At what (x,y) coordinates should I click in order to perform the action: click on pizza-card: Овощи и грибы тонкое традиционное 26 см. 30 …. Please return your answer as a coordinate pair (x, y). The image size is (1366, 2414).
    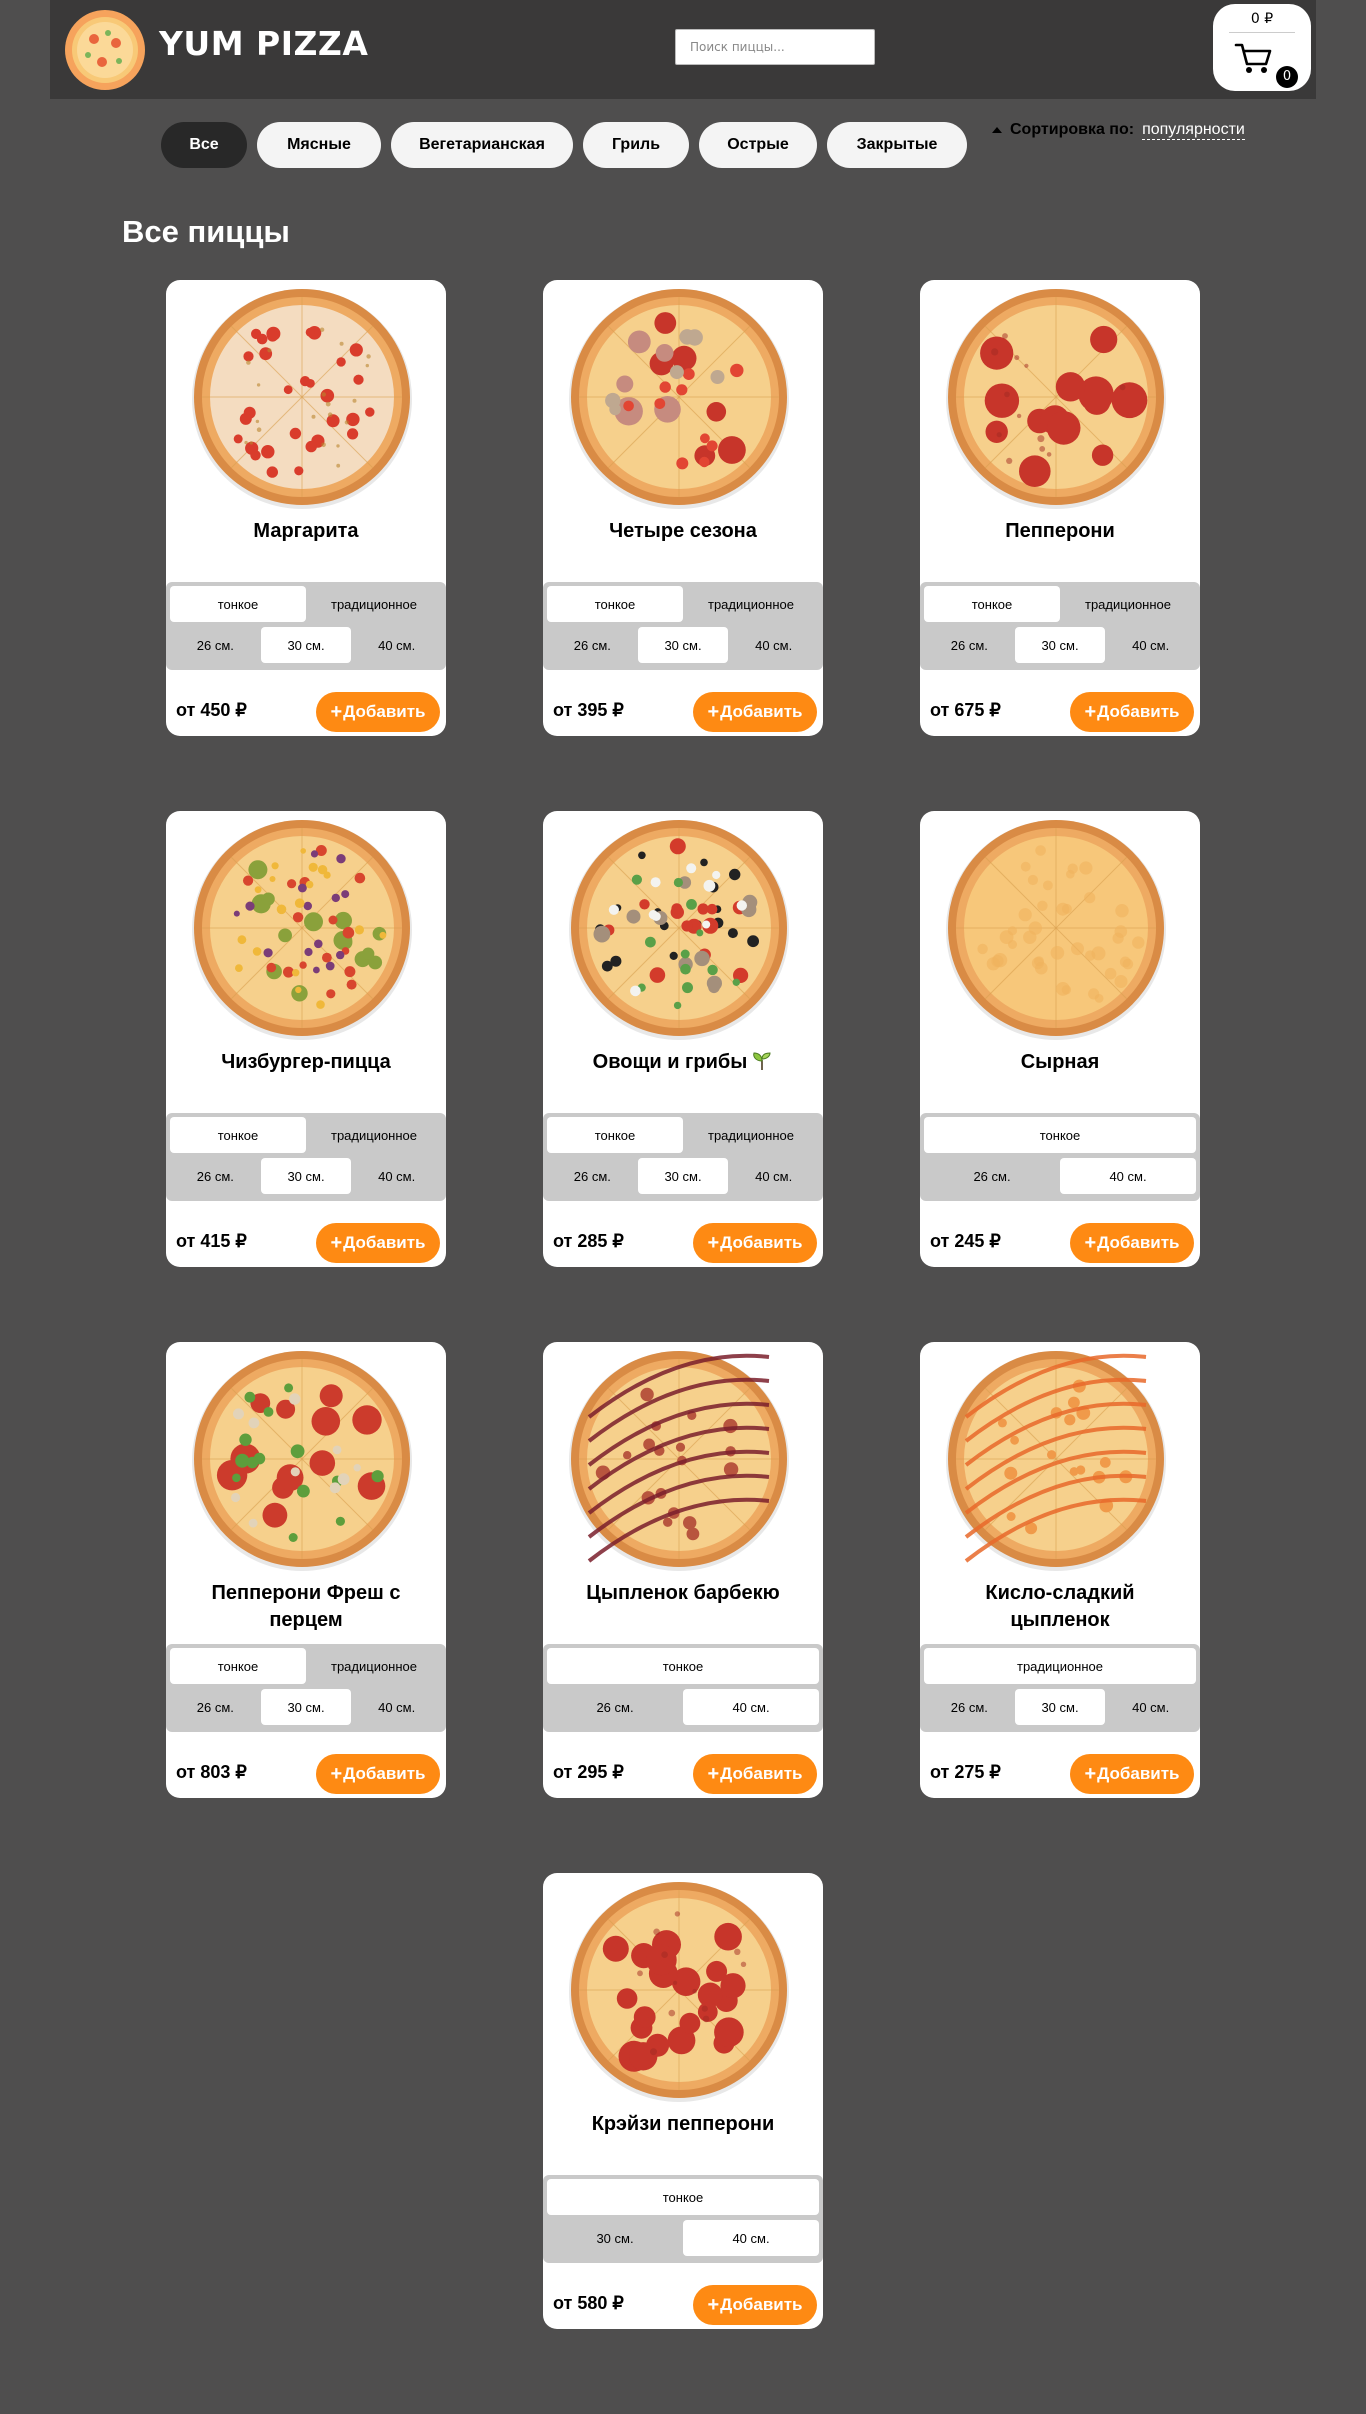
    Looking at the image, I should click on (683, 1039).